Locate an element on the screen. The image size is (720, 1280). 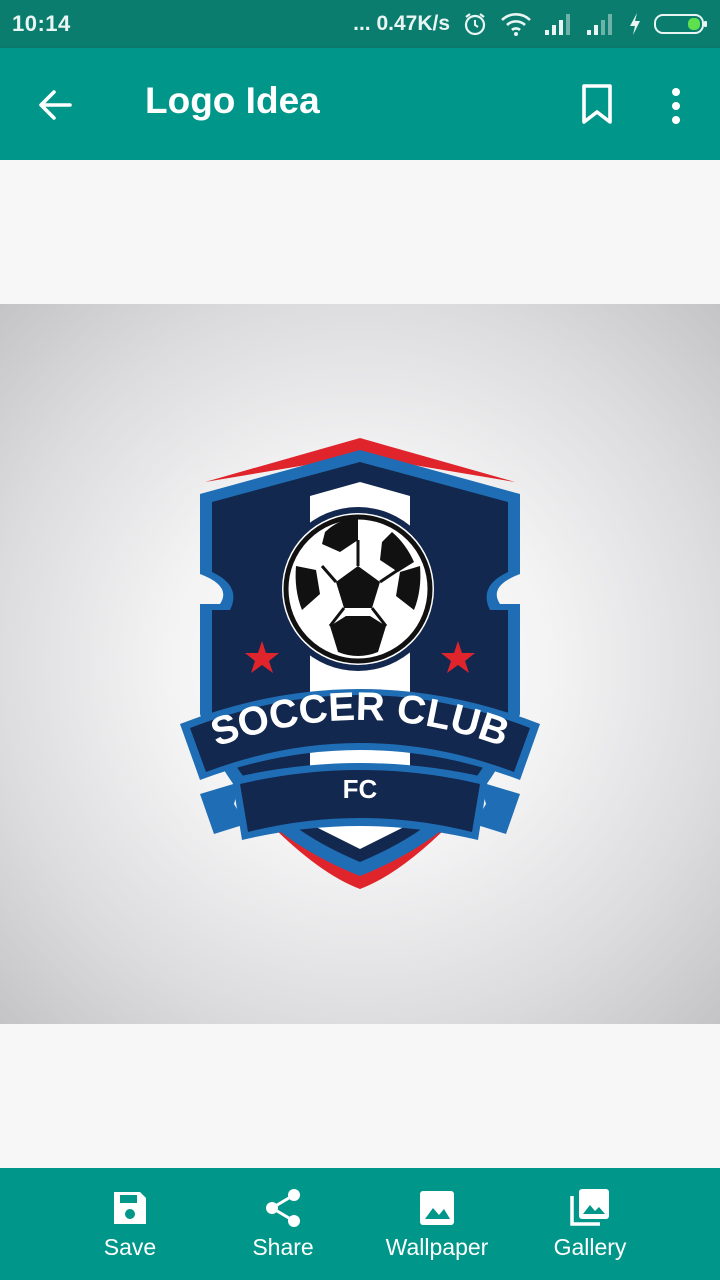
share-label: Share is located at coordinates (283, 1247).